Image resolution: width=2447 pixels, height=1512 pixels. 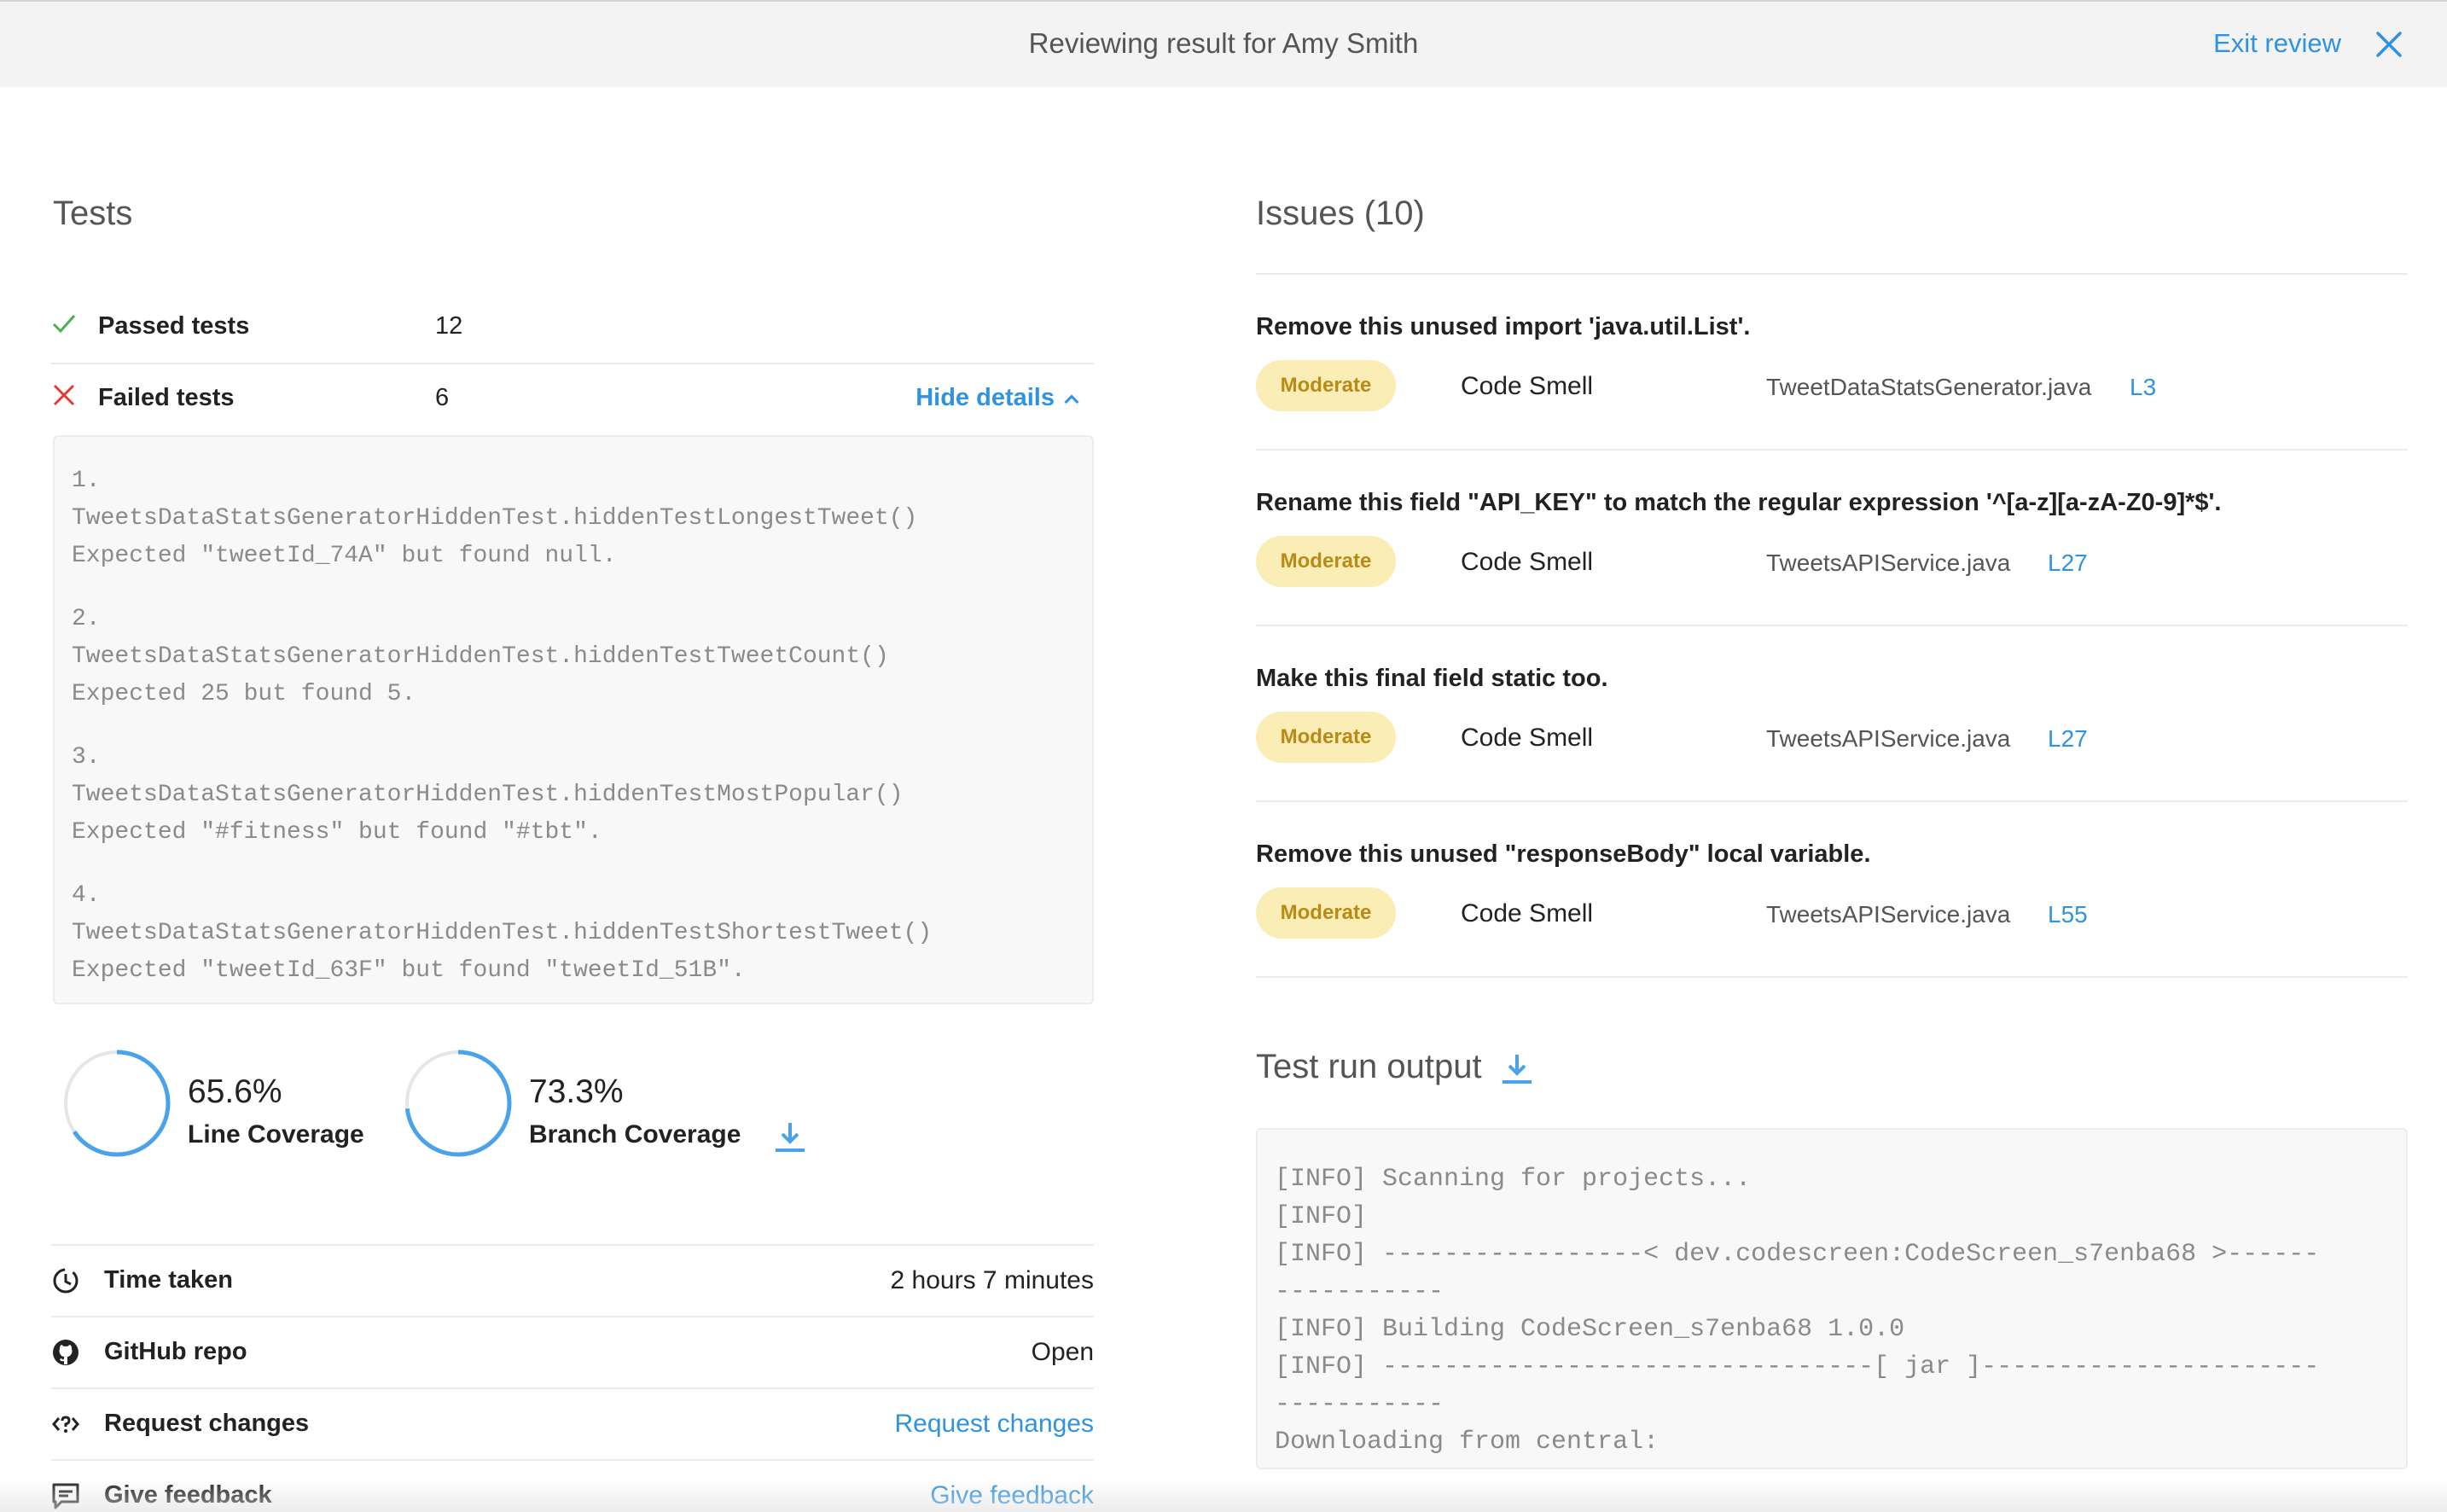 I want to click on request-changes-row: Request changes Request changes, so click(x=573, y=1423).